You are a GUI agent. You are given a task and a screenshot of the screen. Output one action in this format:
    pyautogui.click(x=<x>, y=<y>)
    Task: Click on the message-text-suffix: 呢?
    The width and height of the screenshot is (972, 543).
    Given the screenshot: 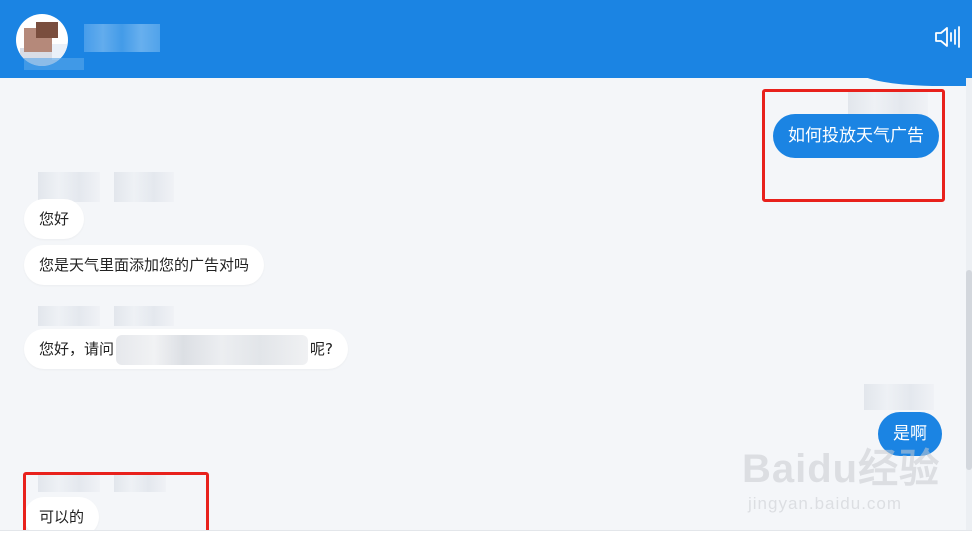 What is the action you would take?
    pyautogui.click(x=321, y=349)
    